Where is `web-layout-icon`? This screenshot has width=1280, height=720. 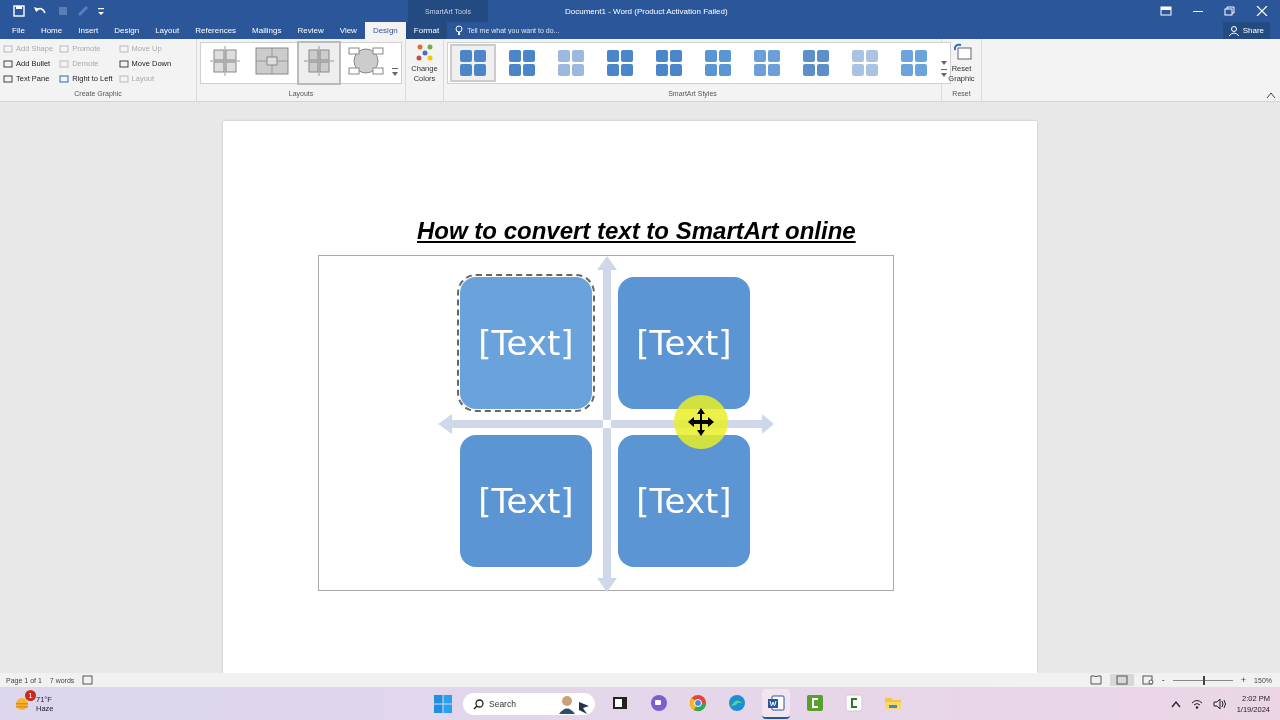
web-layout-icon is located at coordinates (1147, 680).